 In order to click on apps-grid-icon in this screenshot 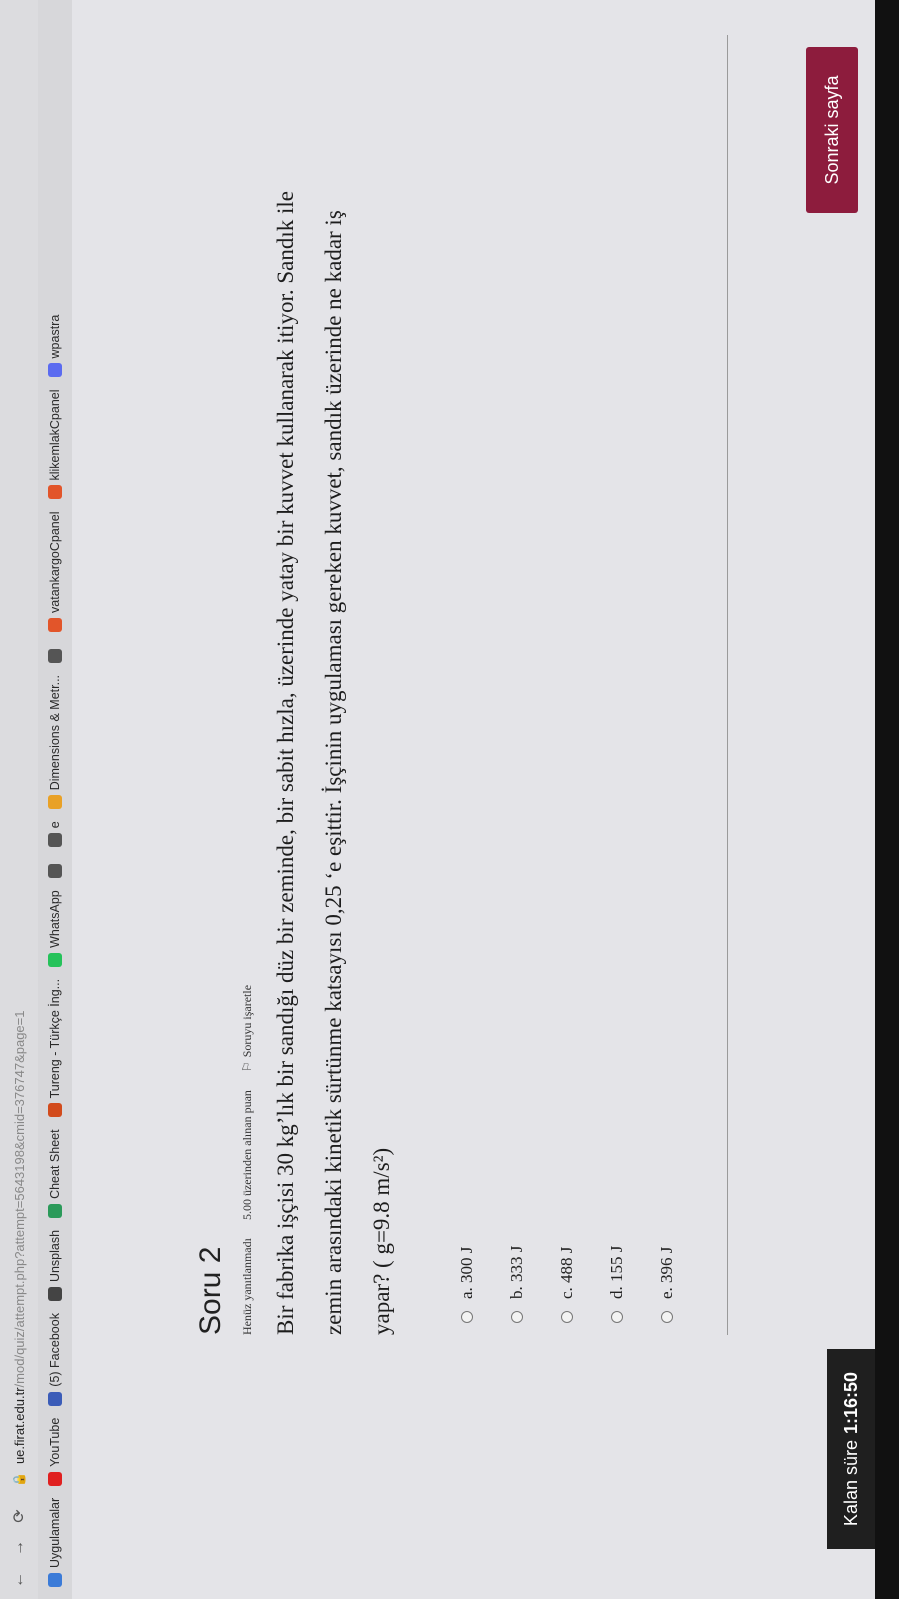, I will do `click(55, 1580)`.